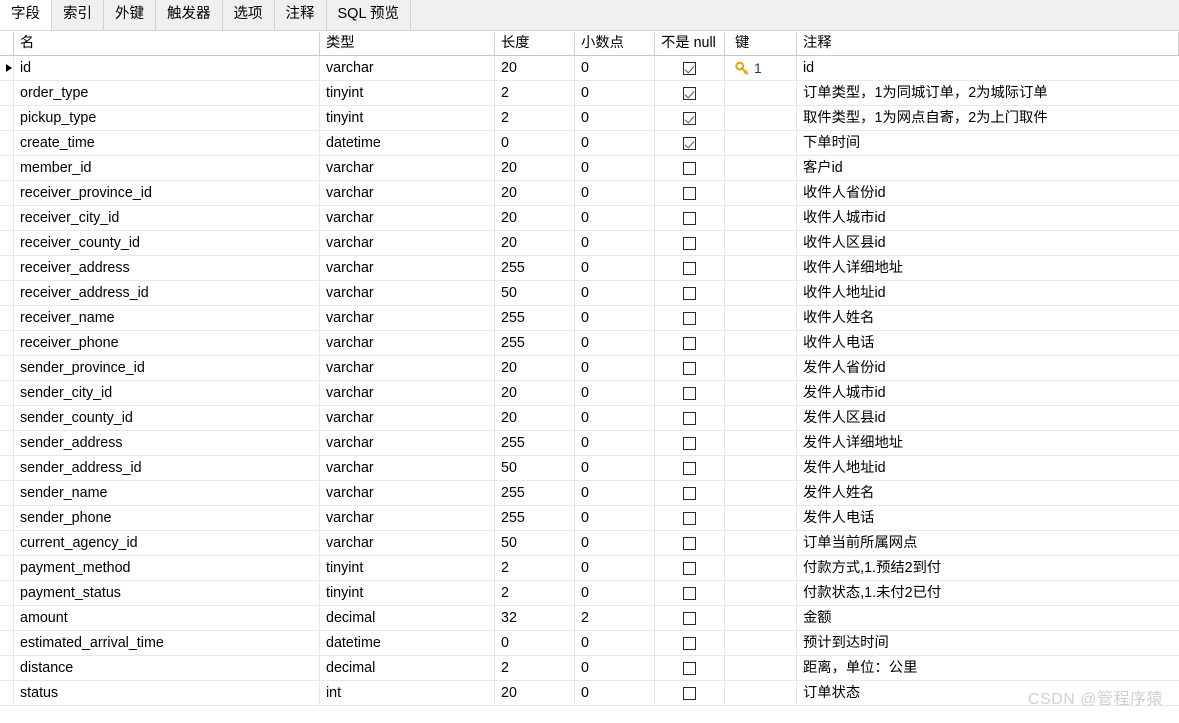  I want to click on cell-field-comment: 发件人区县id, so click(988, 418).